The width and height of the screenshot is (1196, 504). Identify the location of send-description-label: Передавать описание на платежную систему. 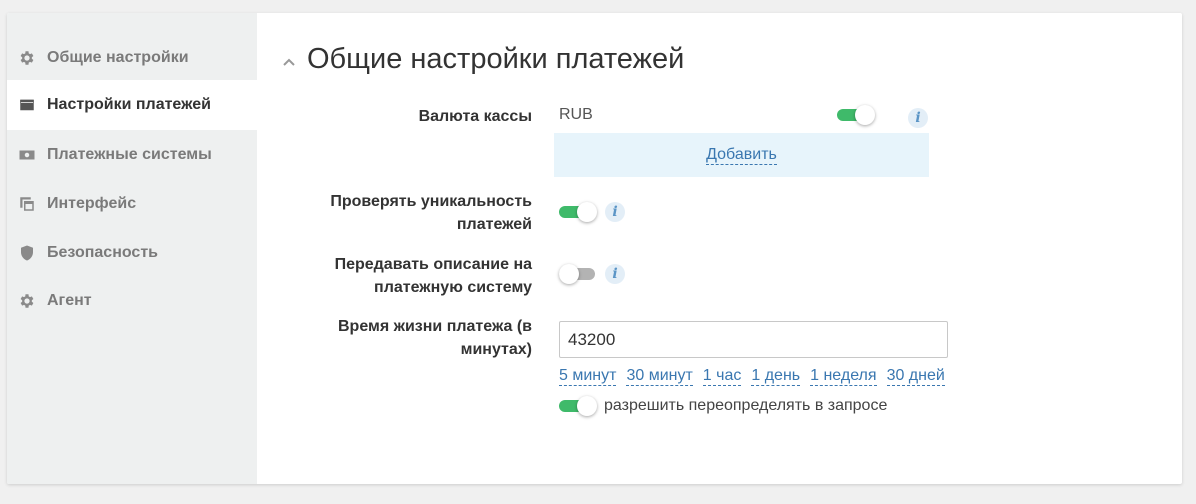
(433, 276).